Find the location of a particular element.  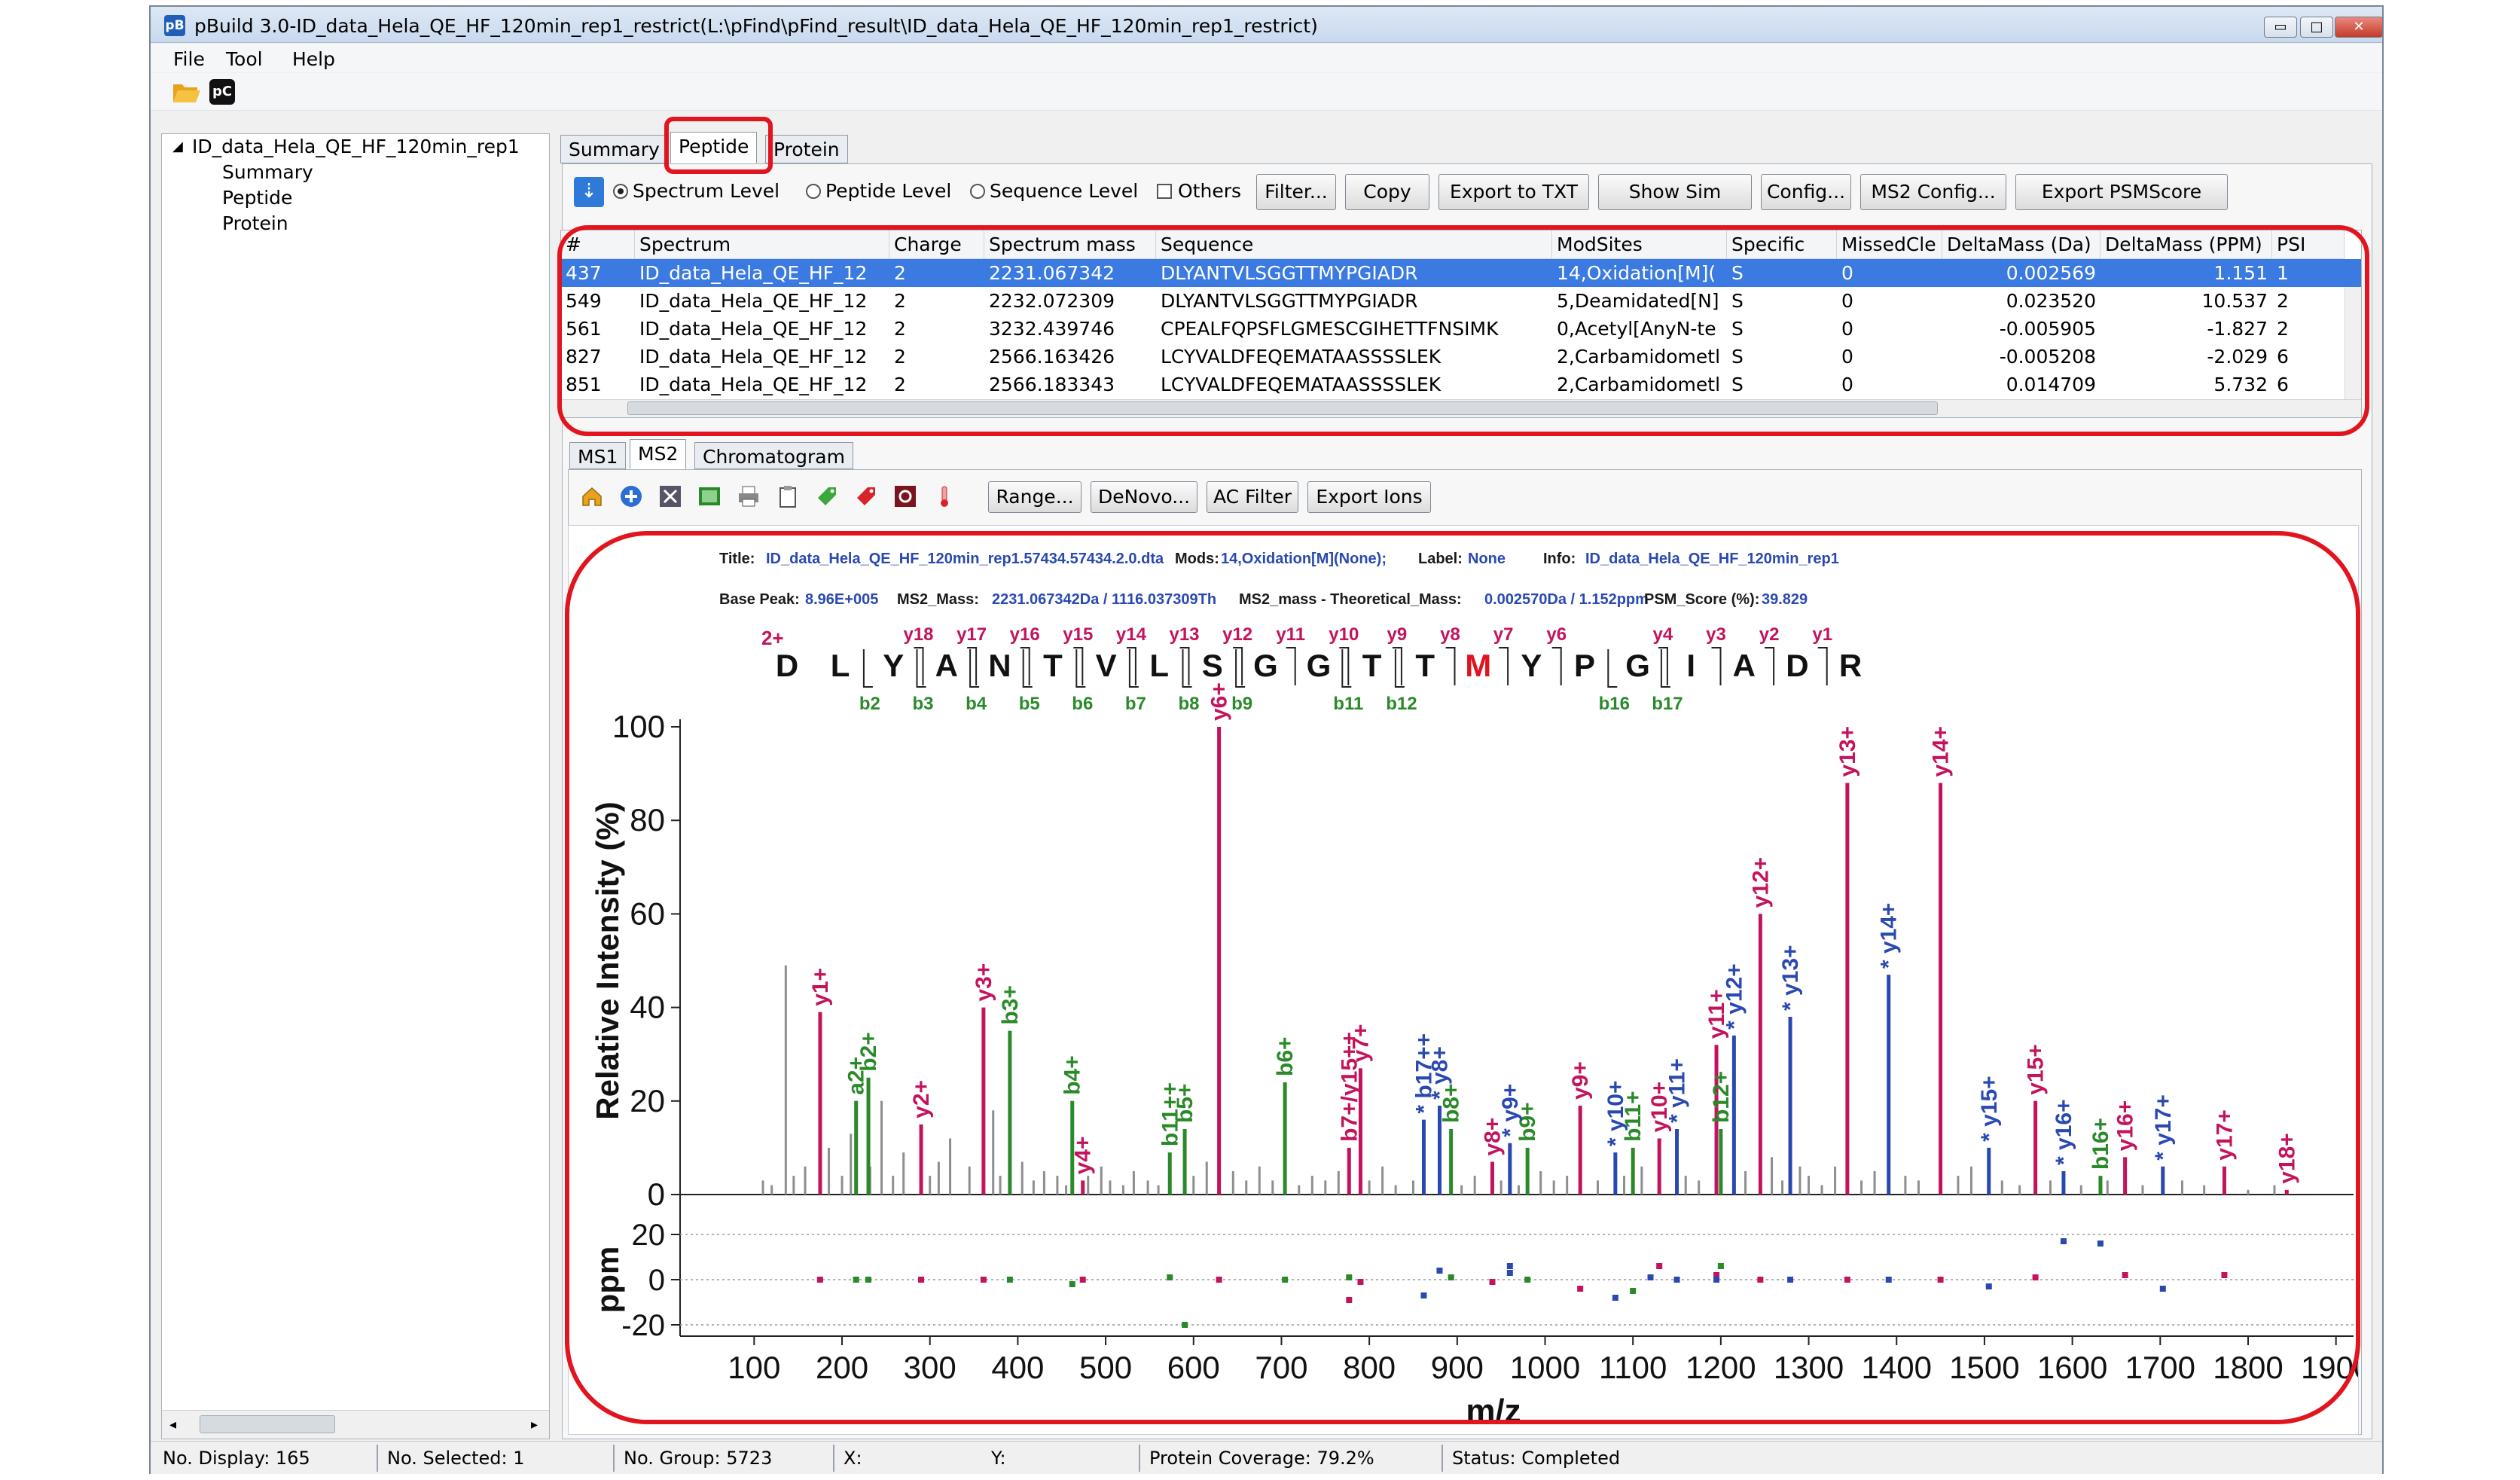

show-sim-button: Show Sim is located at coordinates (1675, 192).